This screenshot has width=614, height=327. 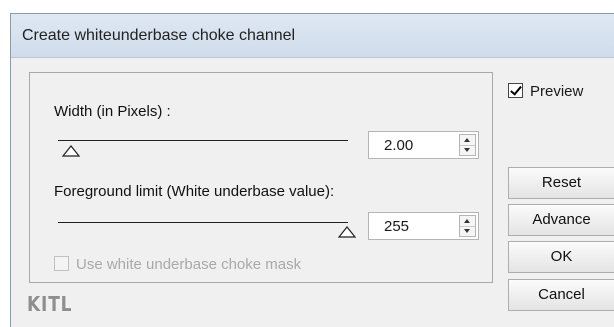 What do you see at coordinates (61, 263) in the screenshot?
I see `mask-checkbox` at bounding box center [61, 263].